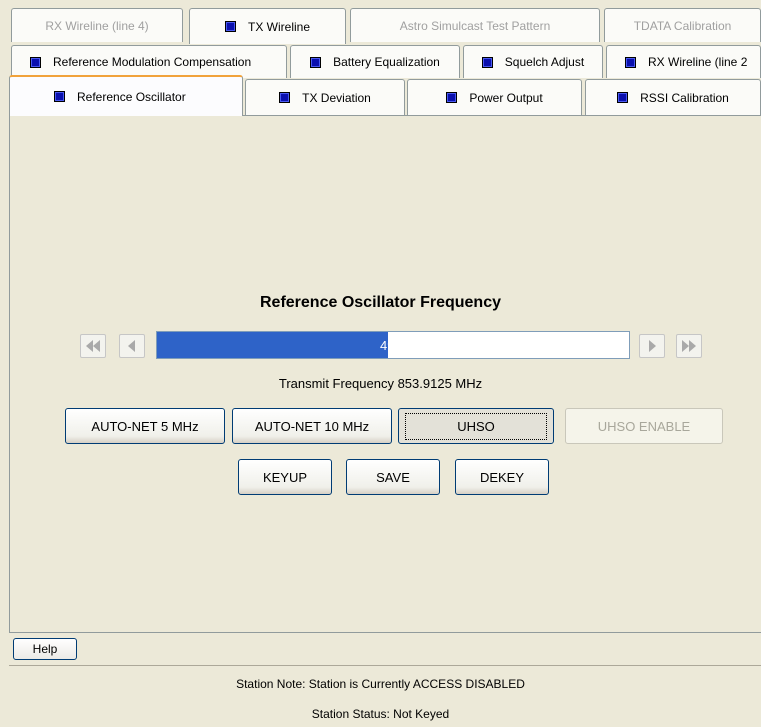  I want to click on button-label: KEYUP, so click(285, 477).